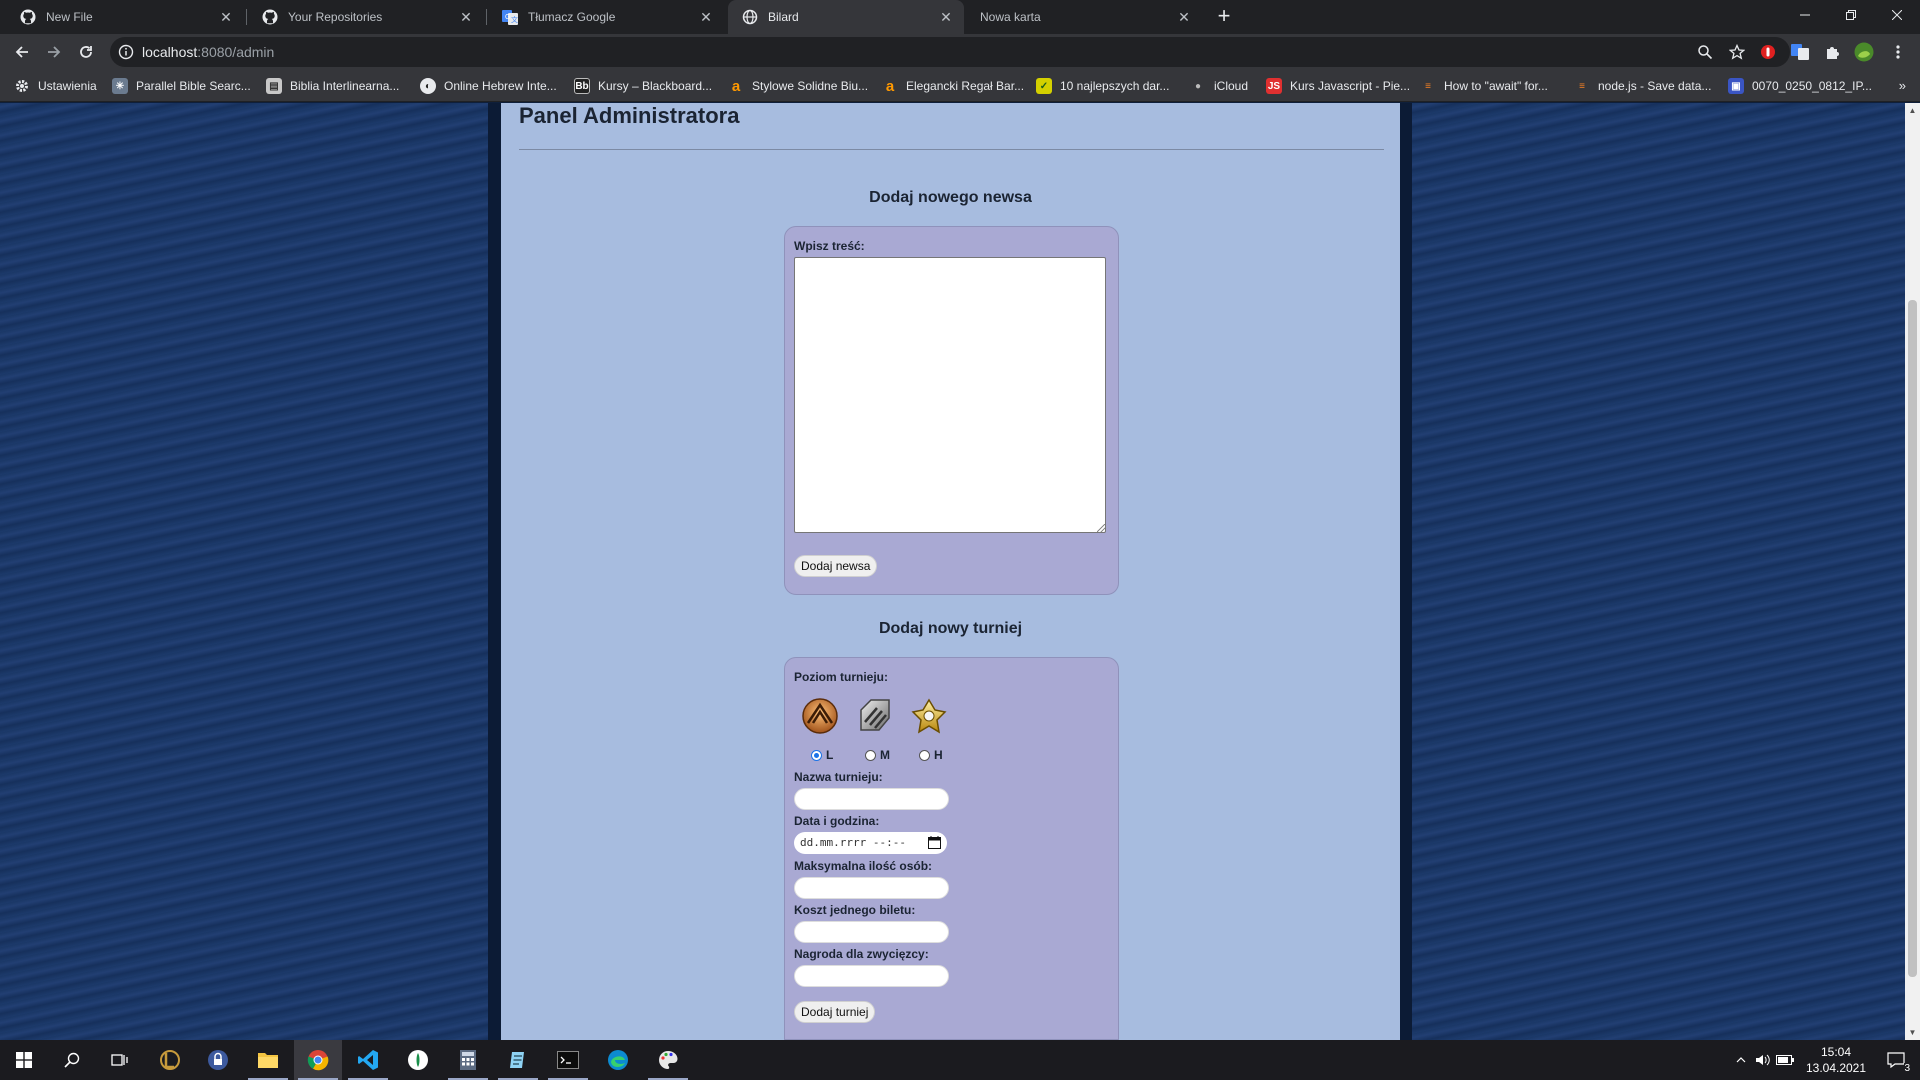 This screenshot has width=1920, height=1080. I want to click on scroll-up-icon: ▲, so click(1912, 110).